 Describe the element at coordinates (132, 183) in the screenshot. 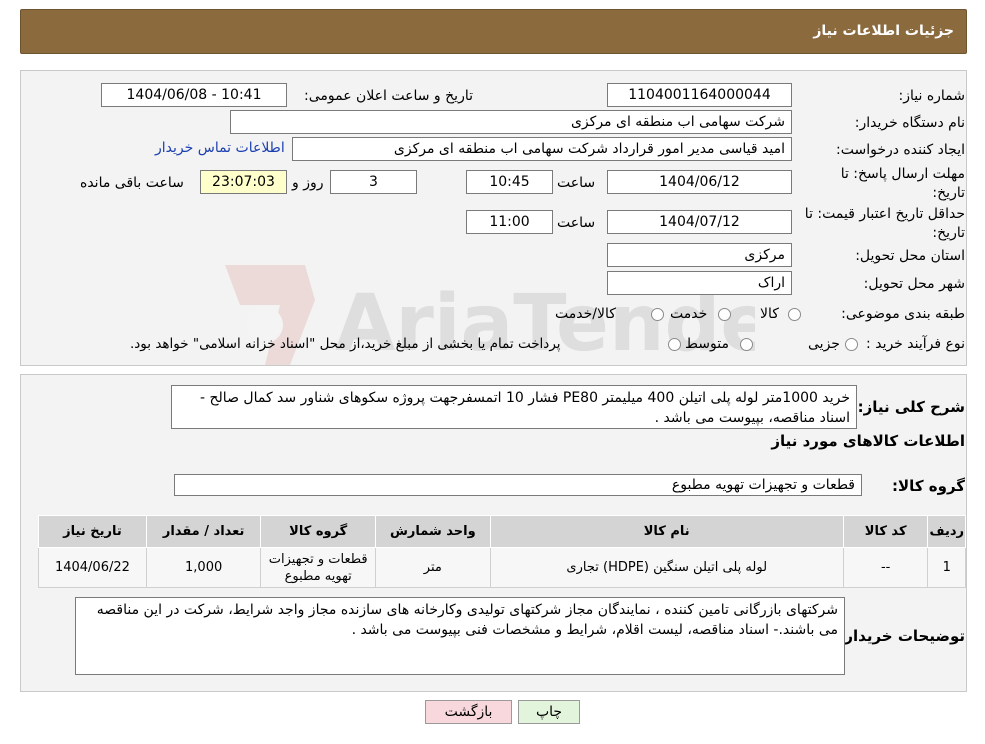

I see `remaining-label: ساعت باقی مانده` at that location.